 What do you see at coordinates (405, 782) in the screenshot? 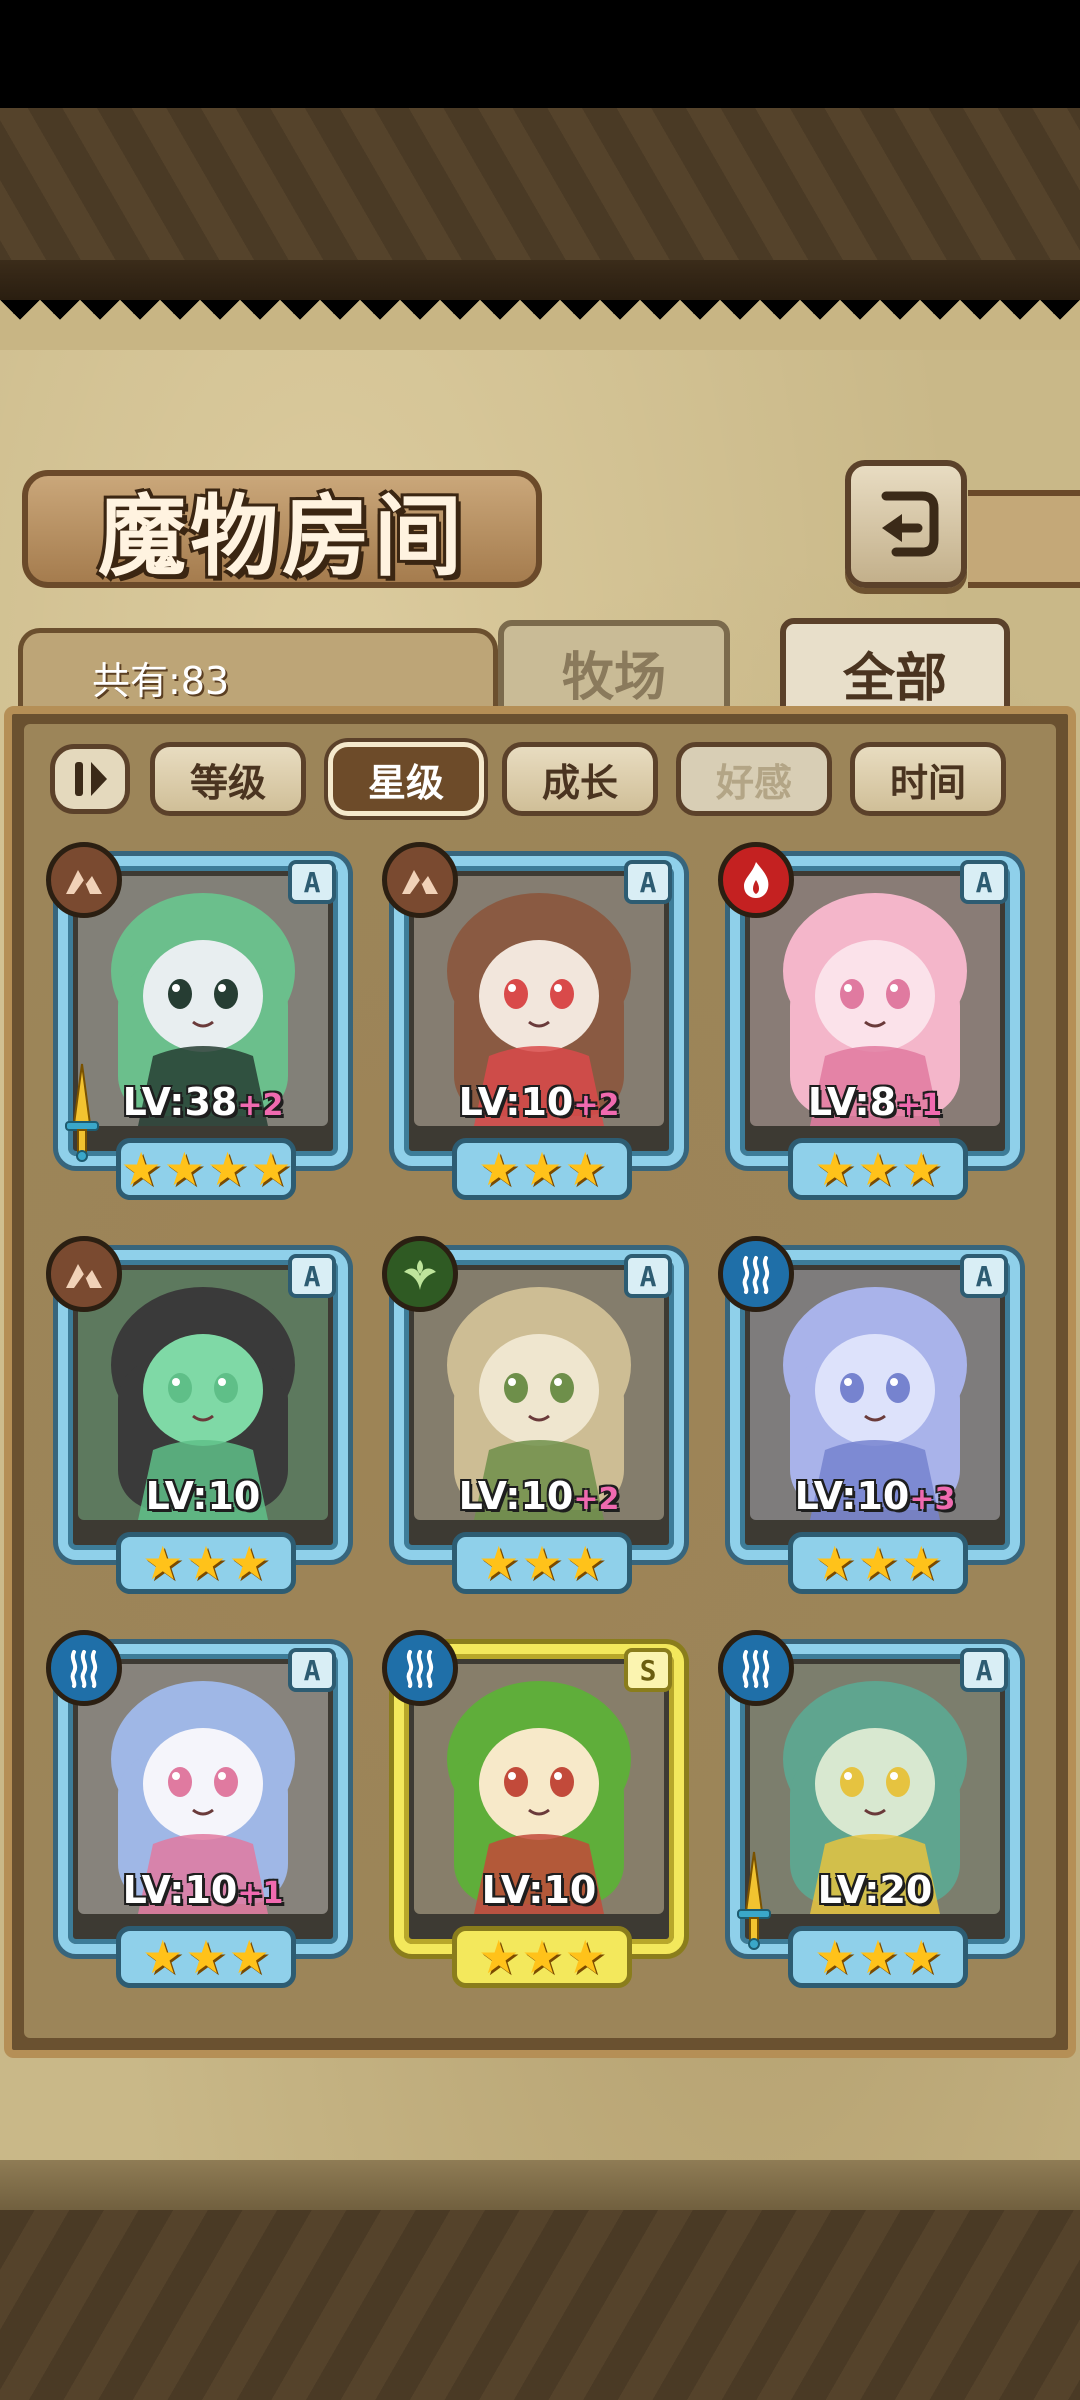
I see `sort-star-label: 星级` at bounding box center [405, 782].